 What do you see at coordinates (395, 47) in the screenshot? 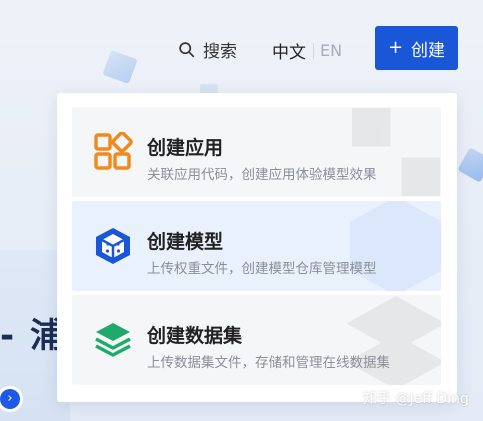
I see `plus-icon: +` at bounding box center [395, 47].